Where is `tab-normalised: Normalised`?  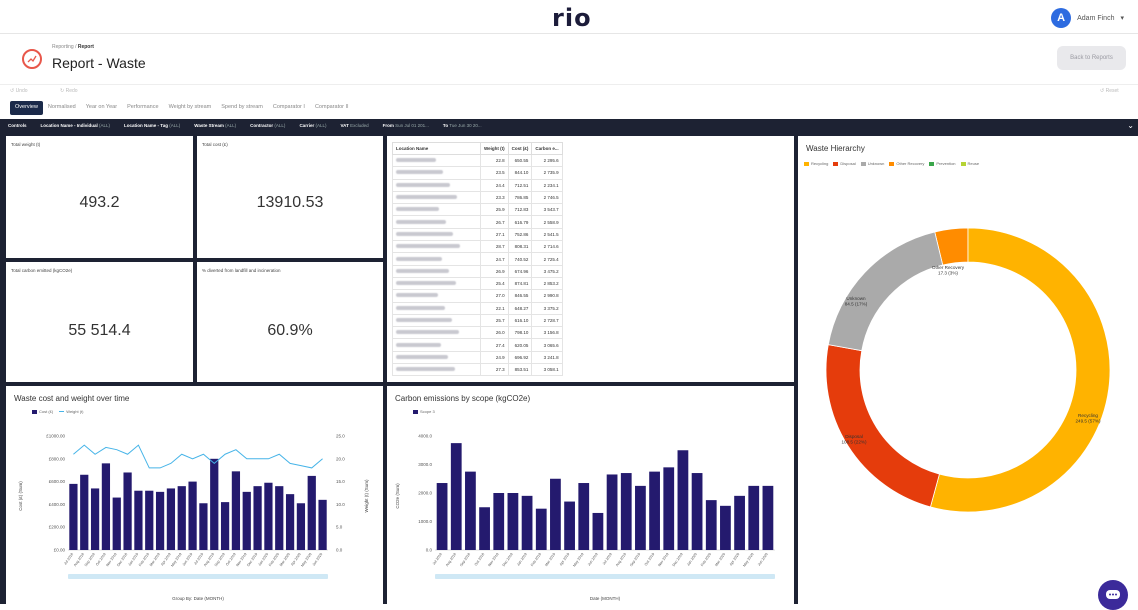 tab-normalised: Normalised is located at coordinates (62, 108).